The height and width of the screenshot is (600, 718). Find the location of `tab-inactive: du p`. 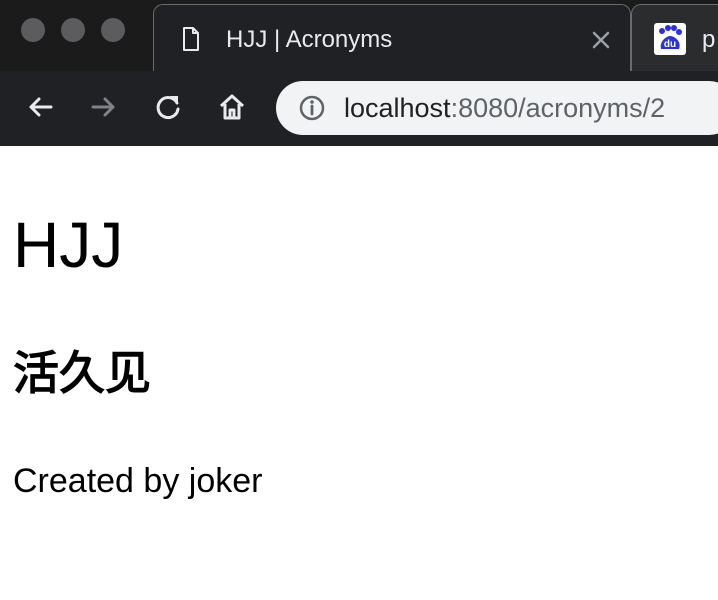

tab-inactive: du p is located at coordinates (674, 37).